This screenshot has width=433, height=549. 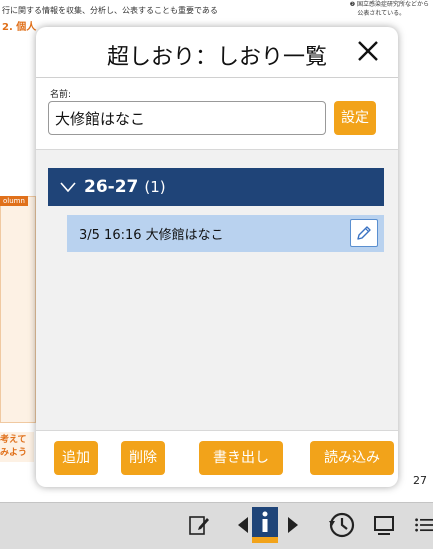 I want to click on set-button: 設定, so click(x=355, y=118).